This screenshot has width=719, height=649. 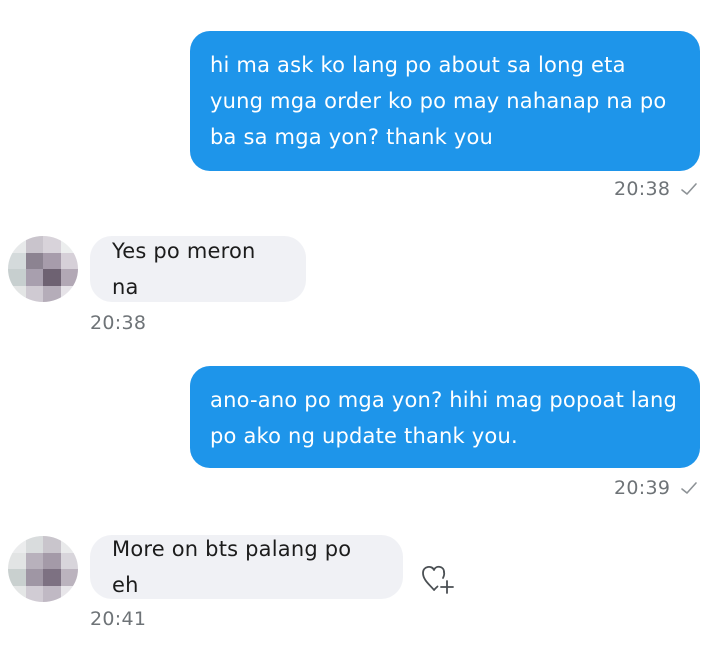 I want to click on incoming-message-bubble: More on bts palang po eh, so click(x=246, y=567).